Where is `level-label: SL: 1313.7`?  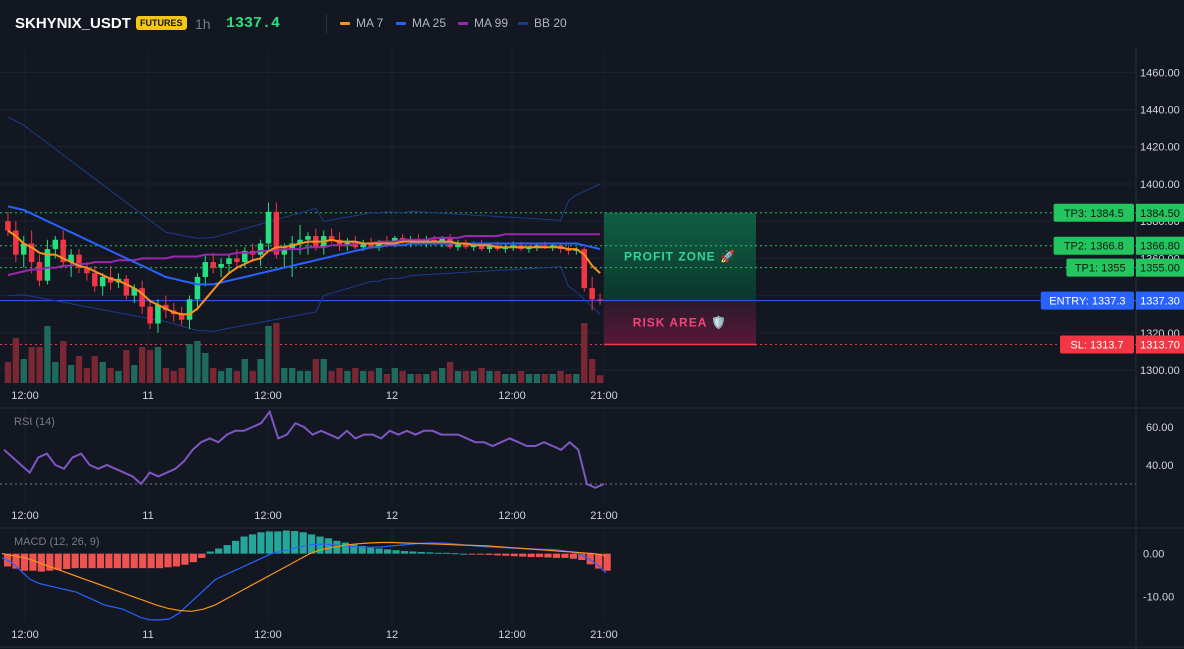 level-label: SL: 1313.7 is located at coordinates (1096, 345).